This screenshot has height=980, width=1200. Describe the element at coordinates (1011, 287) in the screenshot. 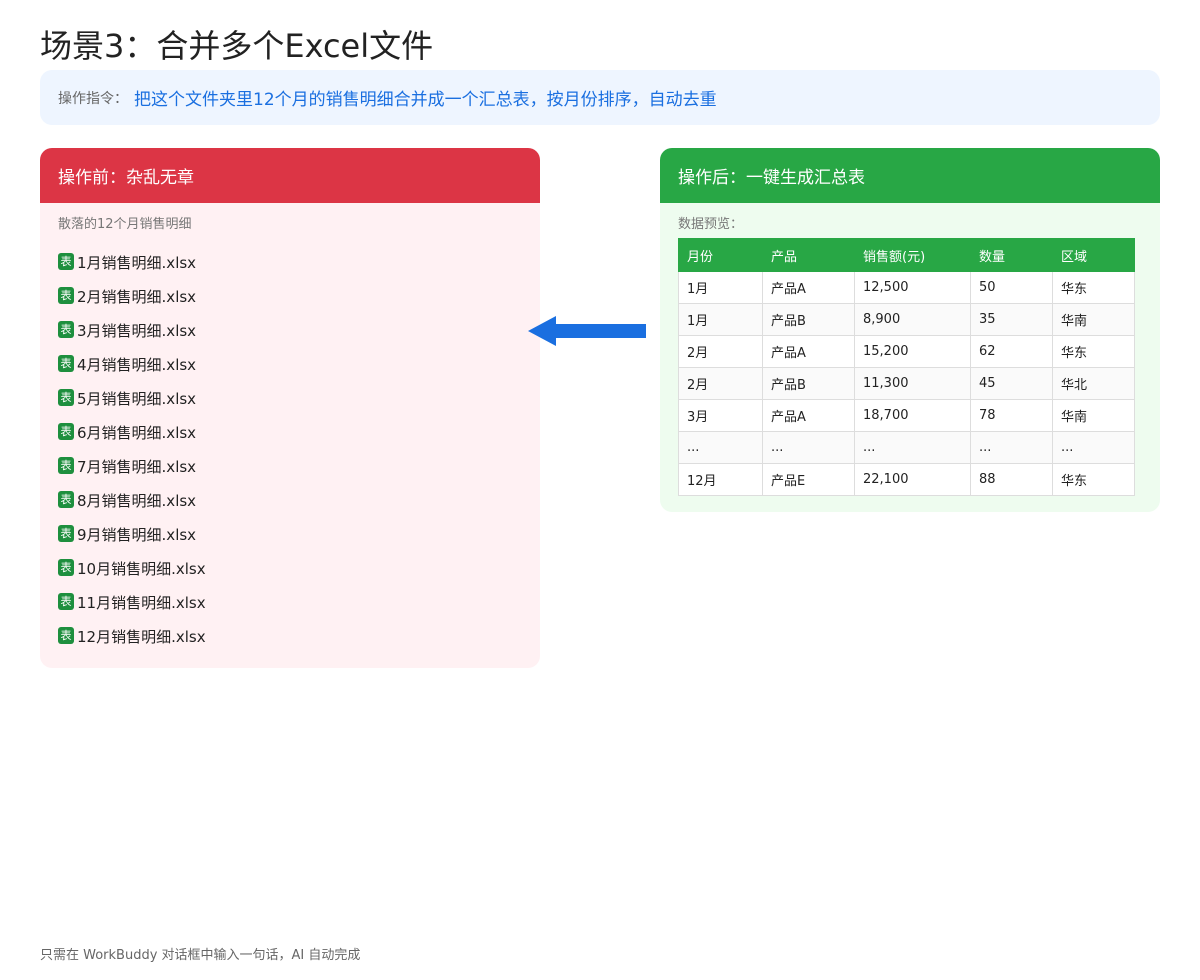

I see `table-cell: 50` at that location.